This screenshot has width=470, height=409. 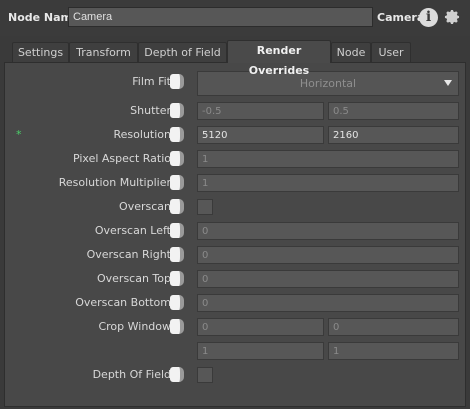 I want to click on crop-window-label: Crop Window, so click(x=134, y=326).